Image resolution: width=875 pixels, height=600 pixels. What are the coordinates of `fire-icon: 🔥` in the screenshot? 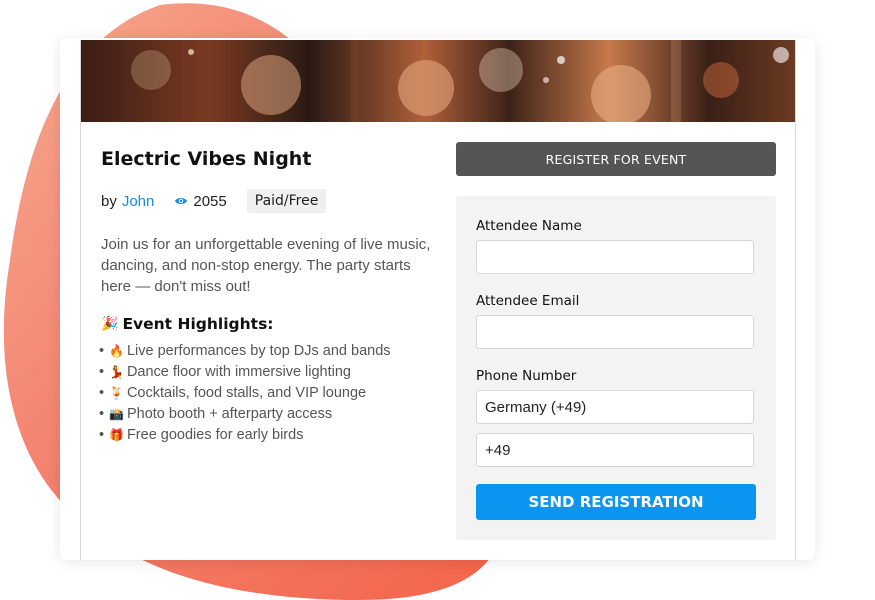 It's located at (116, 351).